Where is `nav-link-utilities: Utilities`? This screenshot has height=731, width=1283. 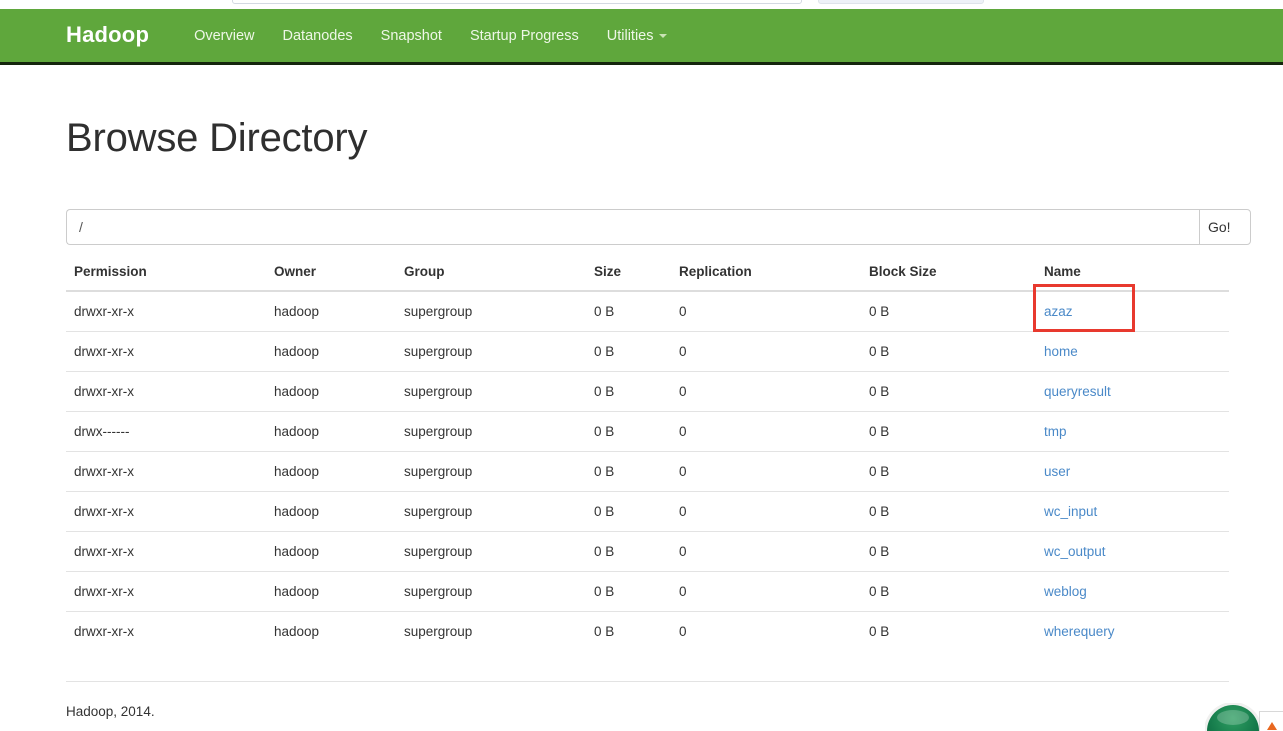
nav-link-utilities: Utilities is located at coordinates (637, 36).